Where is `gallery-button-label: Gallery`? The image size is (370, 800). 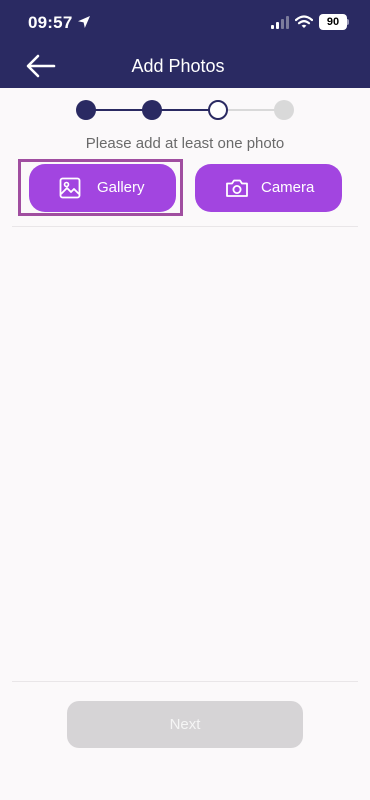 gallery-button-label: Gallery is located at coordinates (121, 187).